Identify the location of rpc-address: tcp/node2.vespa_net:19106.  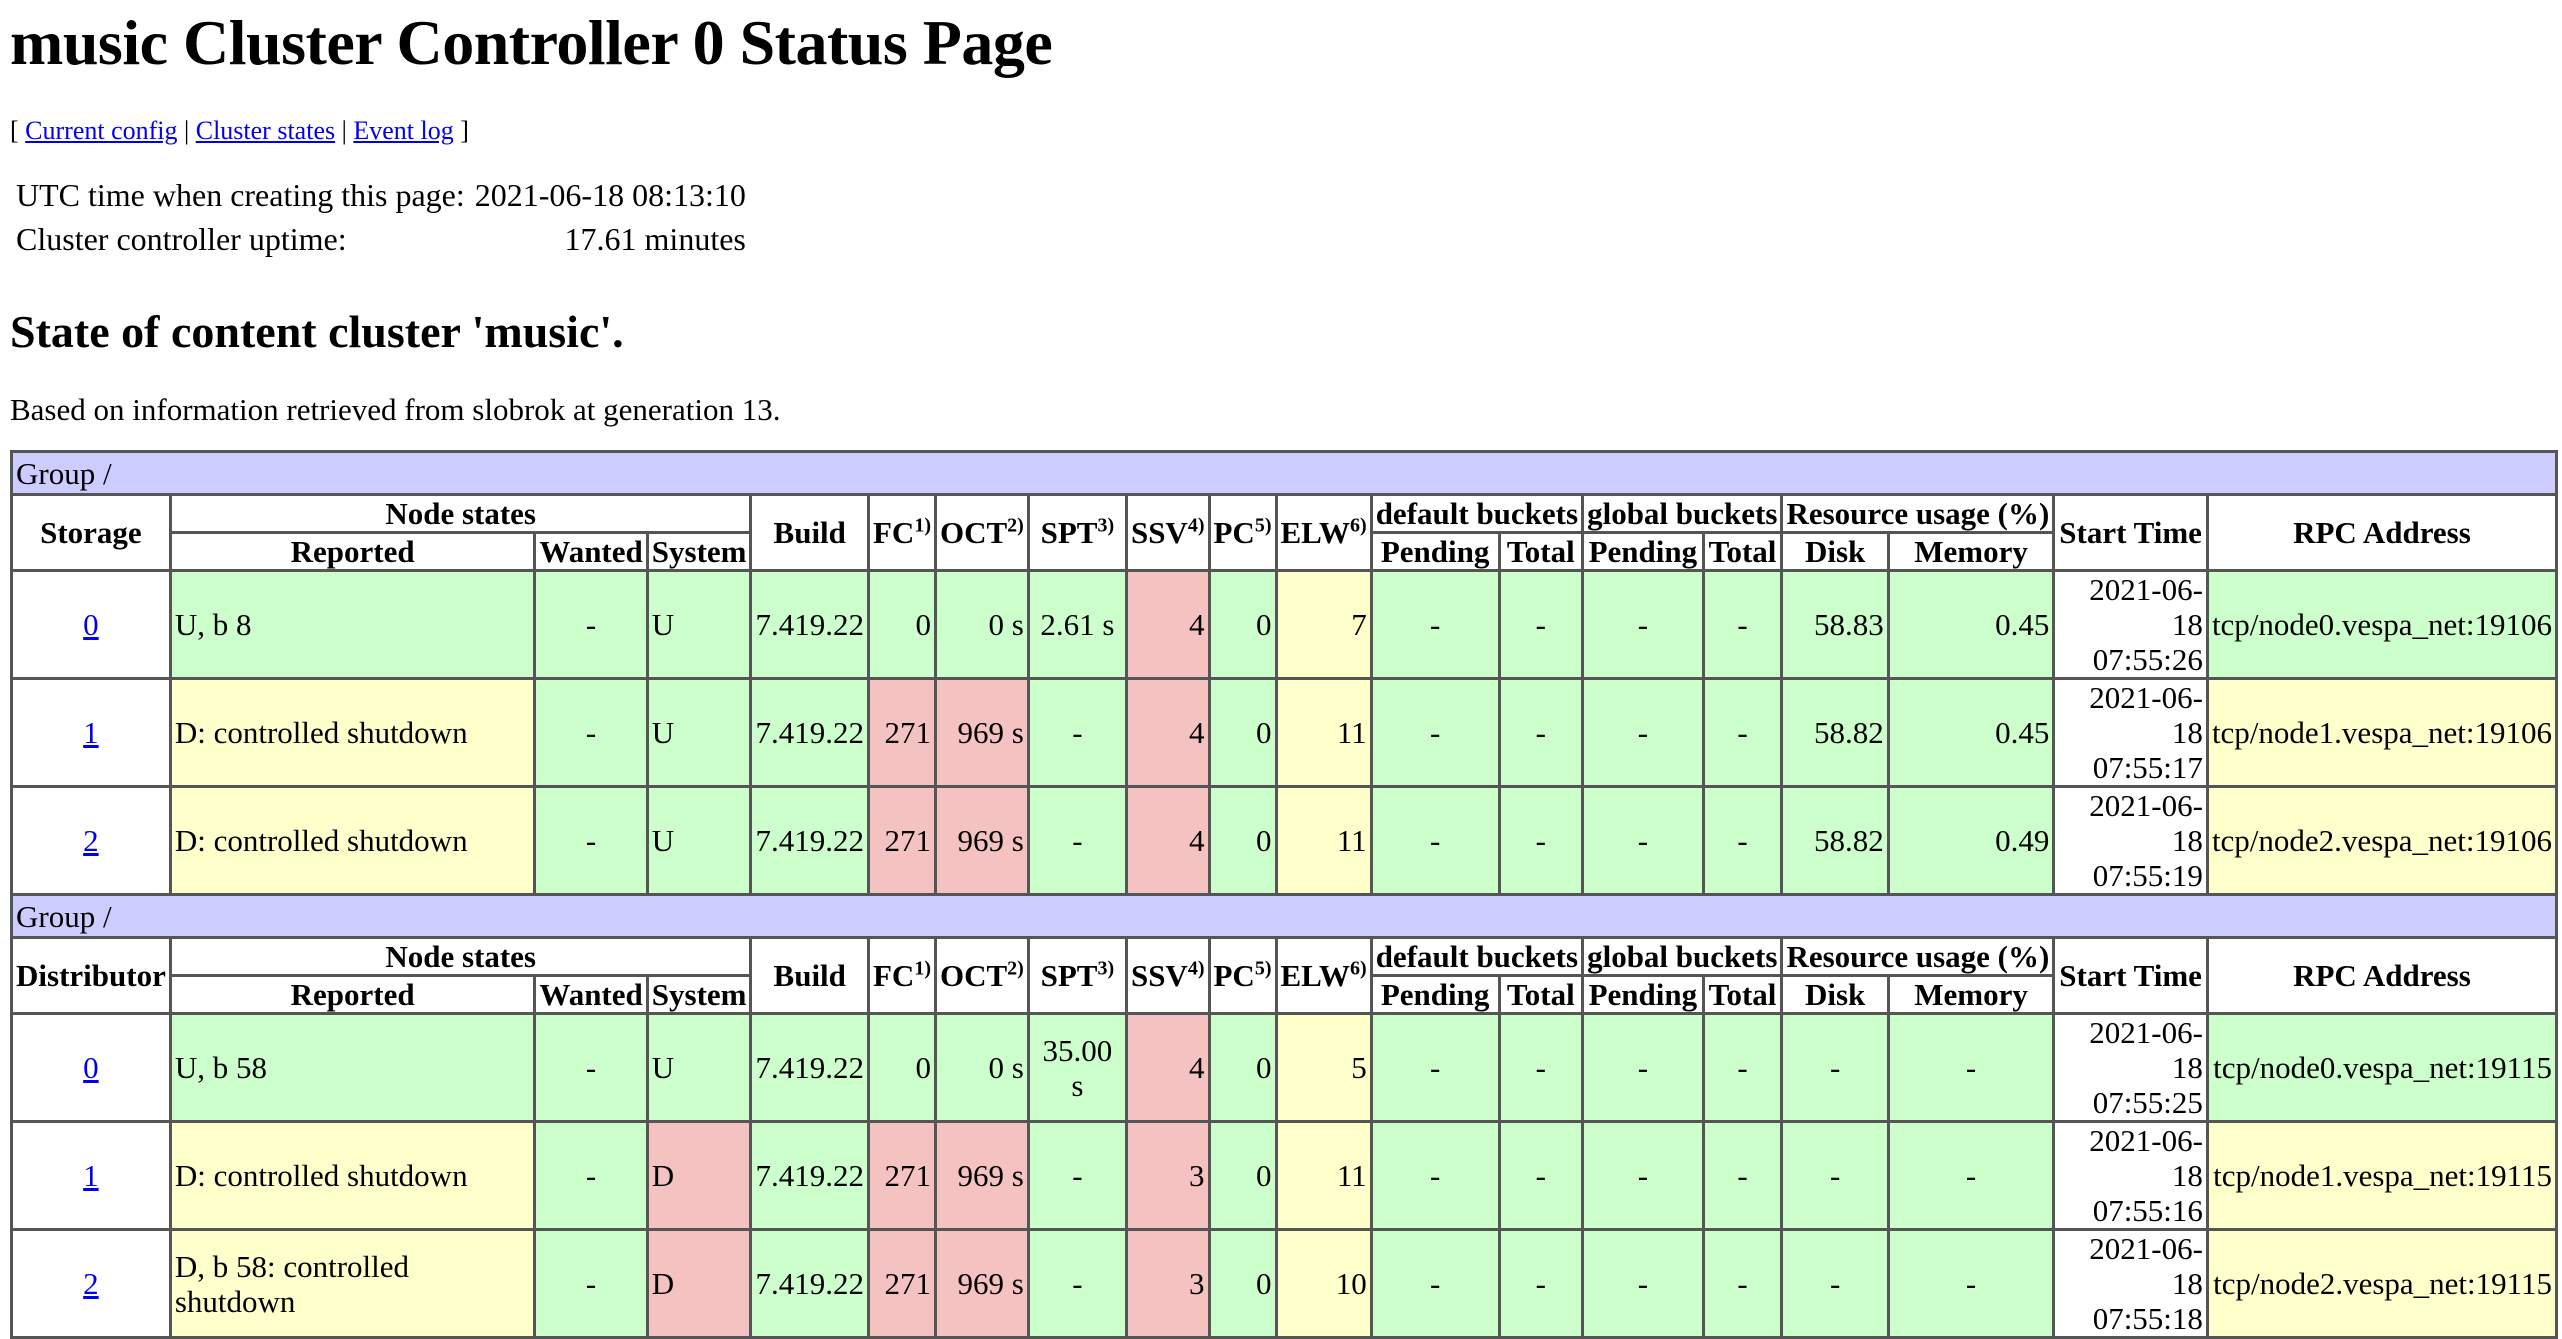
(2382, 840).